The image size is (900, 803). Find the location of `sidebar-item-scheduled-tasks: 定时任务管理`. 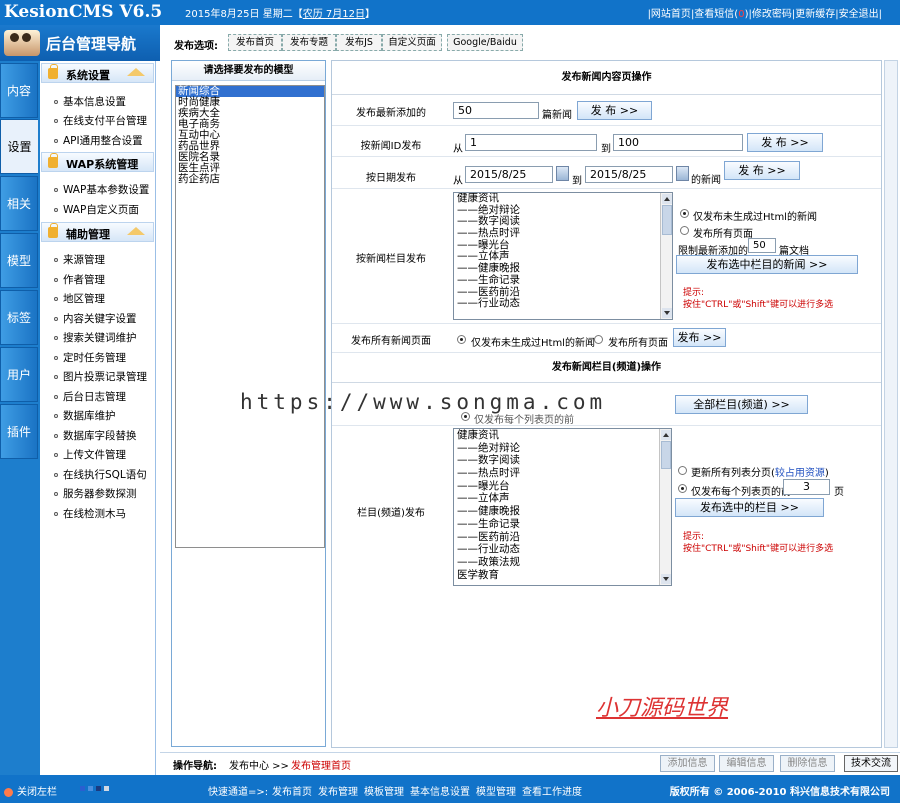

sidebar-item-scheduled-tasks: 定时任务管理 is located at coordinates (90, 357).